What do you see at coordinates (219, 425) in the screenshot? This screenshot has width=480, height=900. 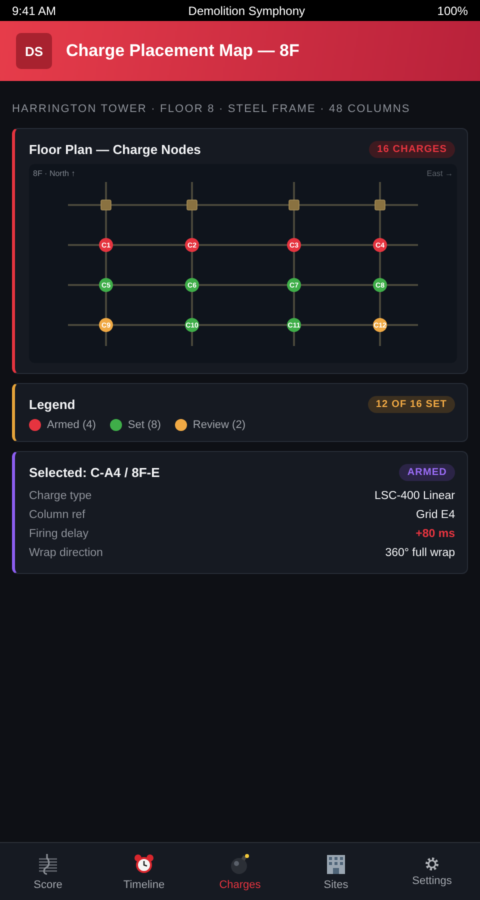 I see `legend-label: Review (2)` at bounding box center [219, 425].